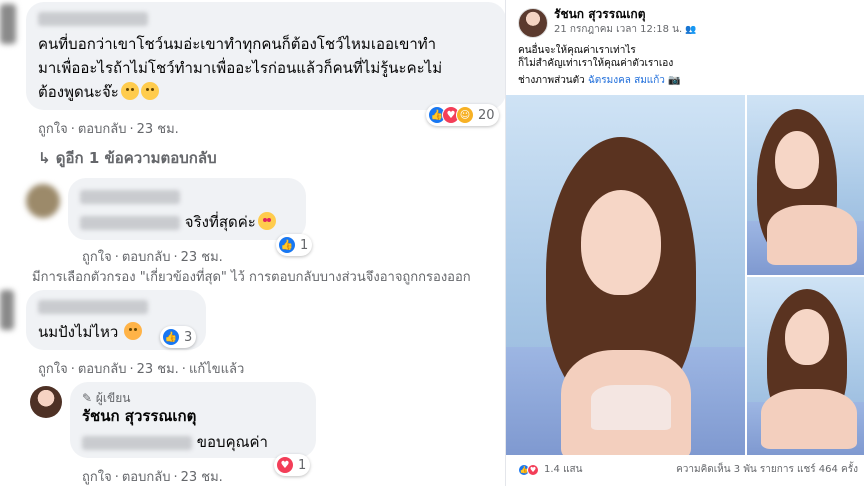  I want to click on pencil-icon: ✎, so click(89, 398).